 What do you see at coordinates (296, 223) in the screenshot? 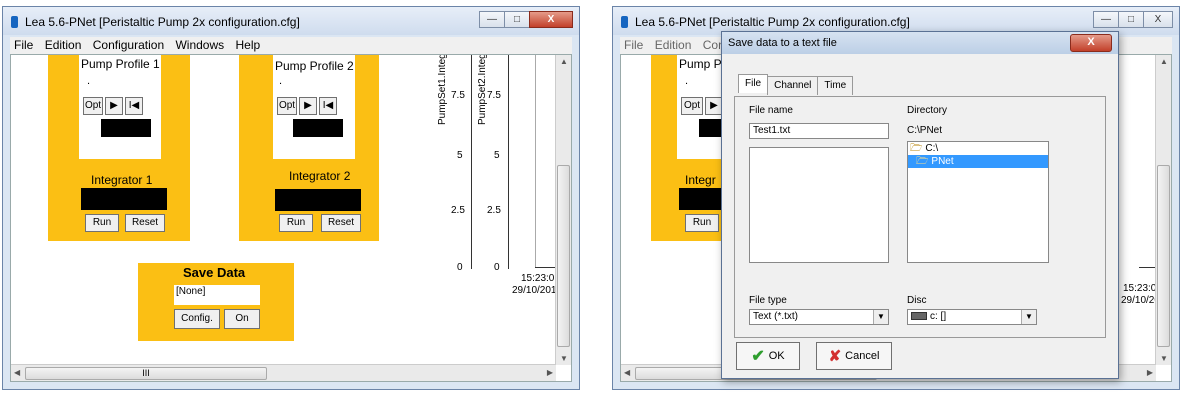
I see `integrator2-run-button: Run` at bounding box center [296, 223].